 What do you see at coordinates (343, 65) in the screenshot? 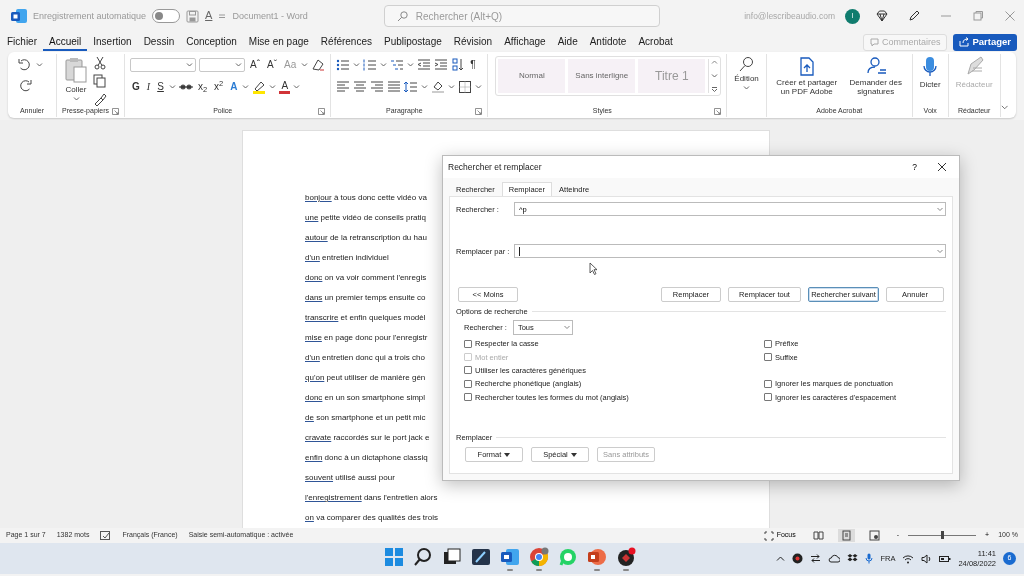
I see `bullets-icon` at bounding box center [343, 65].